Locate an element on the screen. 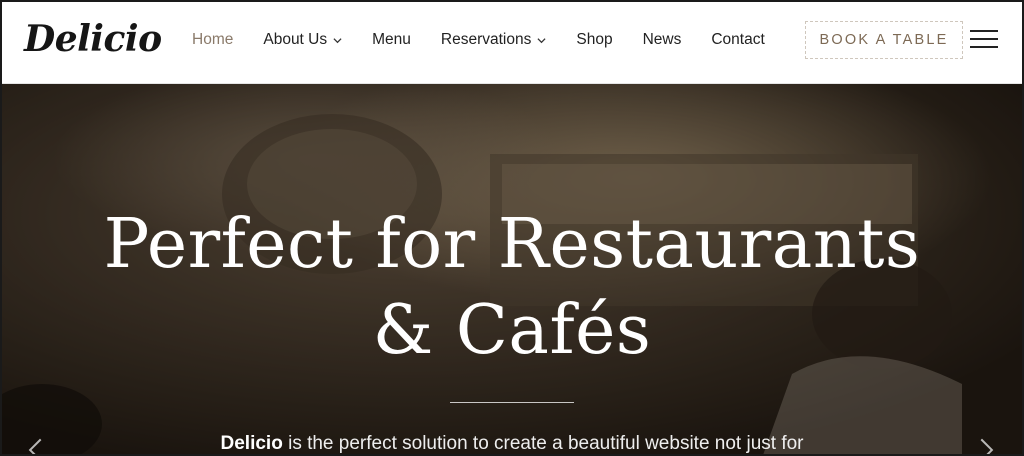  hamburger-icon is located at coordinates (984, 40).